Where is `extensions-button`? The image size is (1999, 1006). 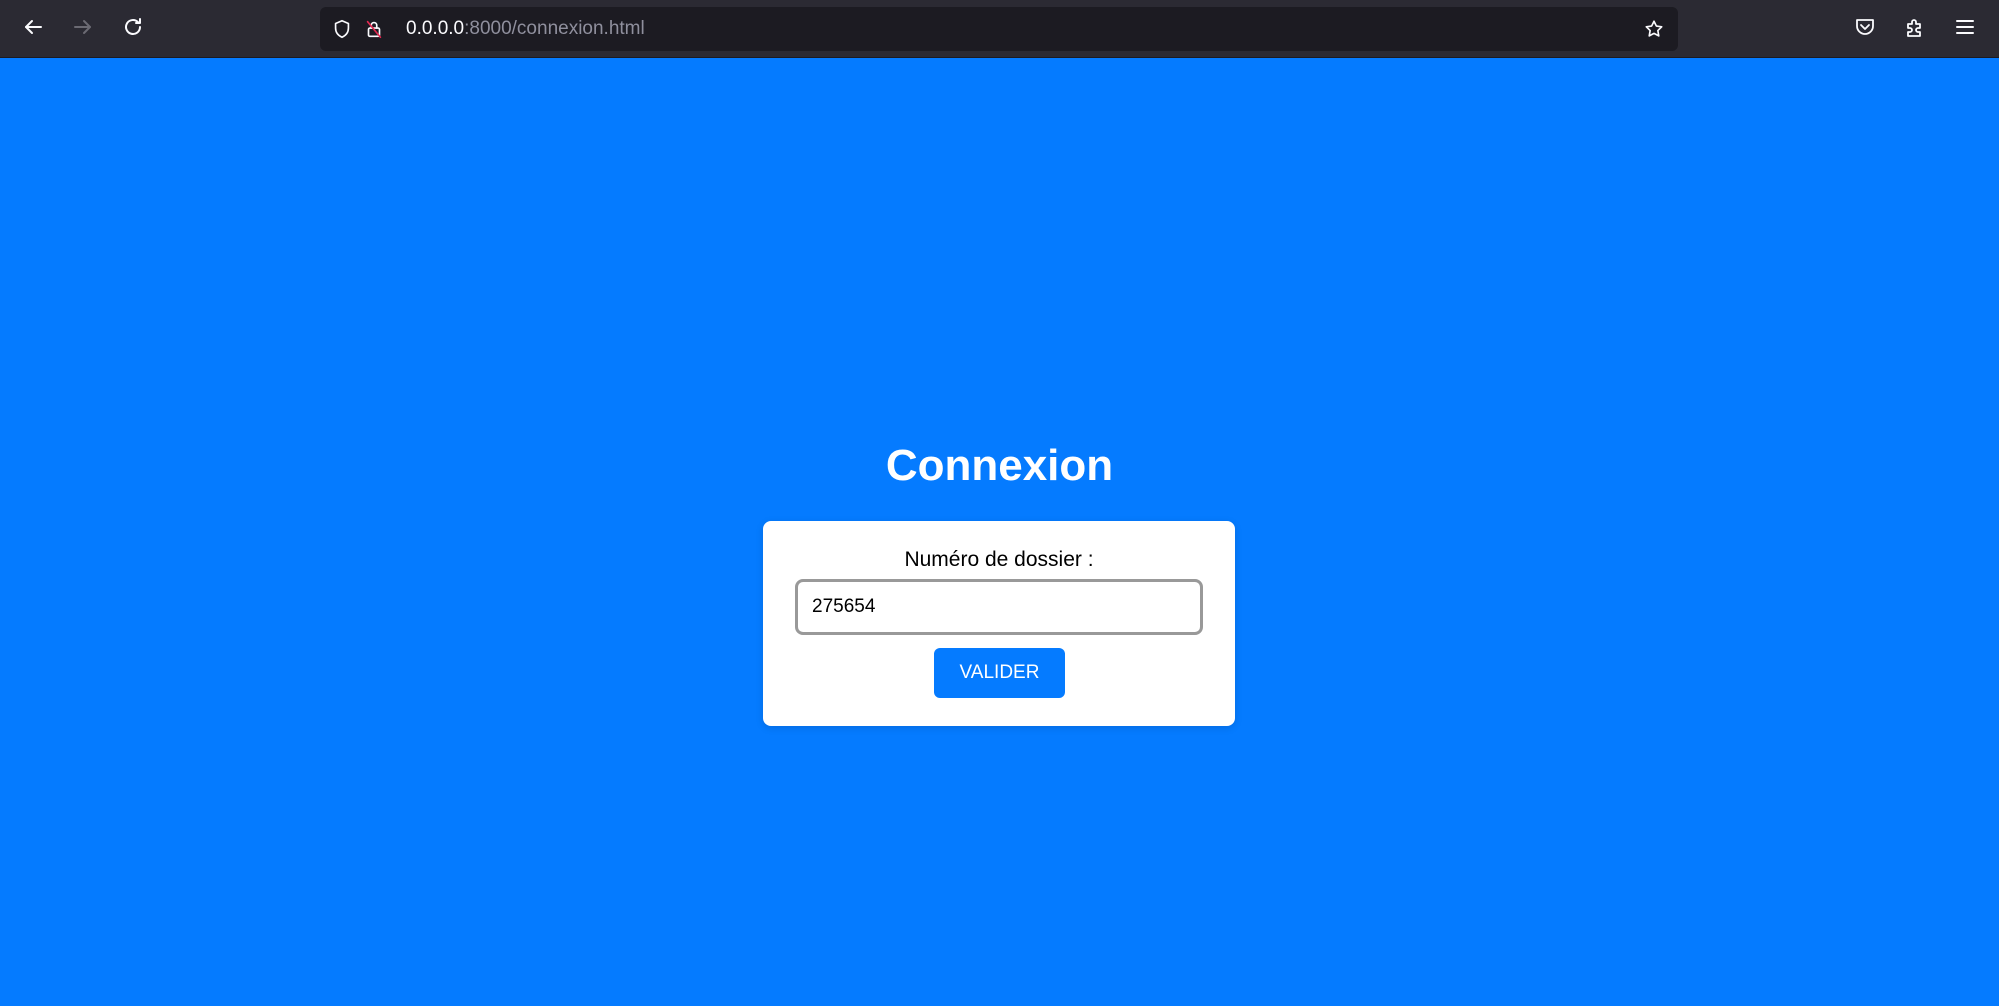
extensions-button is located at coordinates (1915, 29).